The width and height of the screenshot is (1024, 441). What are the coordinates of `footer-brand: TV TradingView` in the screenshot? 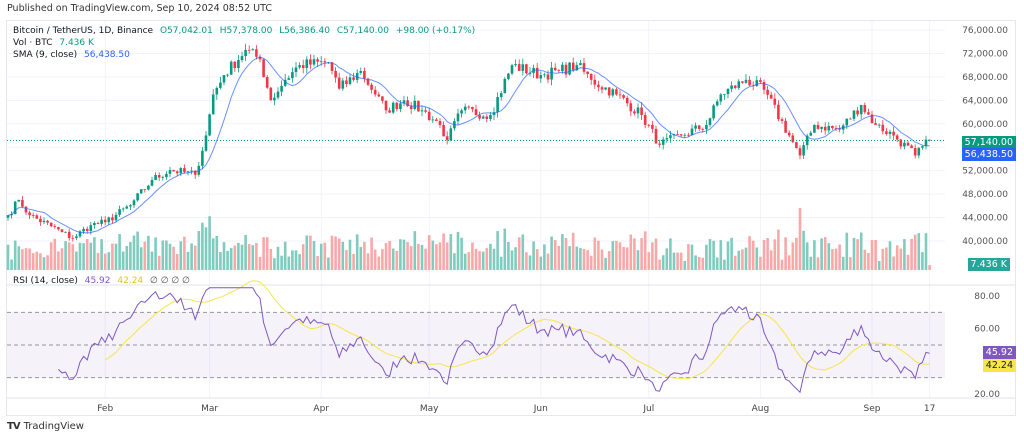 It's located at (45, 426).